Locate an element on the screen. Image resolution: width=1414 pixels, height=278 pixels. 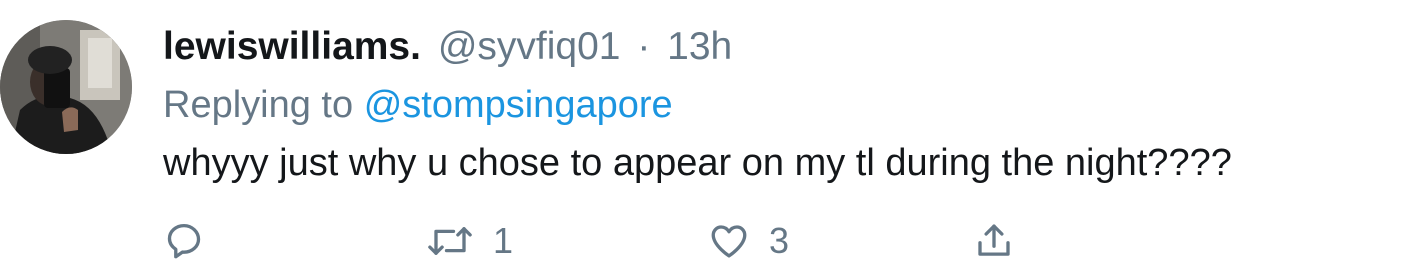
share-button is located at coordinates (1003, 241).